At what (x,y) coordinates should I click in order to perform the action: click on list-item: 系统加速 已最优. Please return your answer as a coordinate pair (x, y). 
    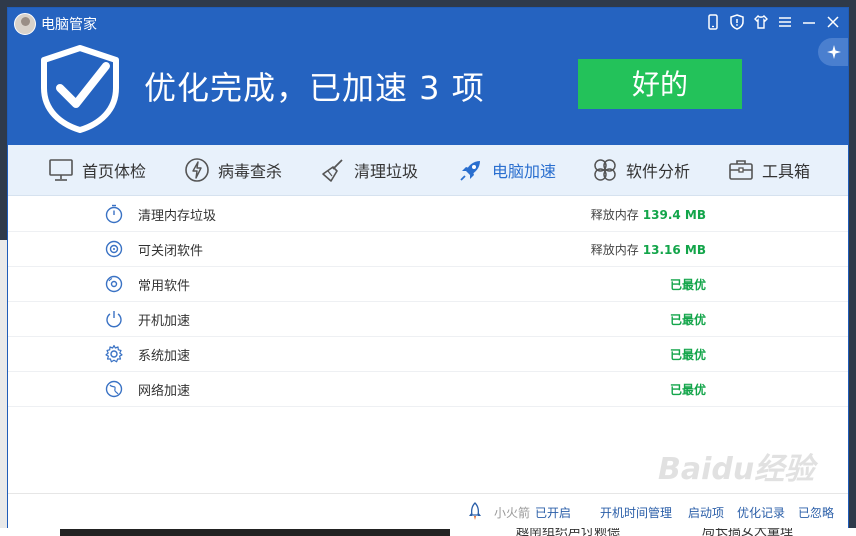
    Looking at the image, I should click on (428, 354).